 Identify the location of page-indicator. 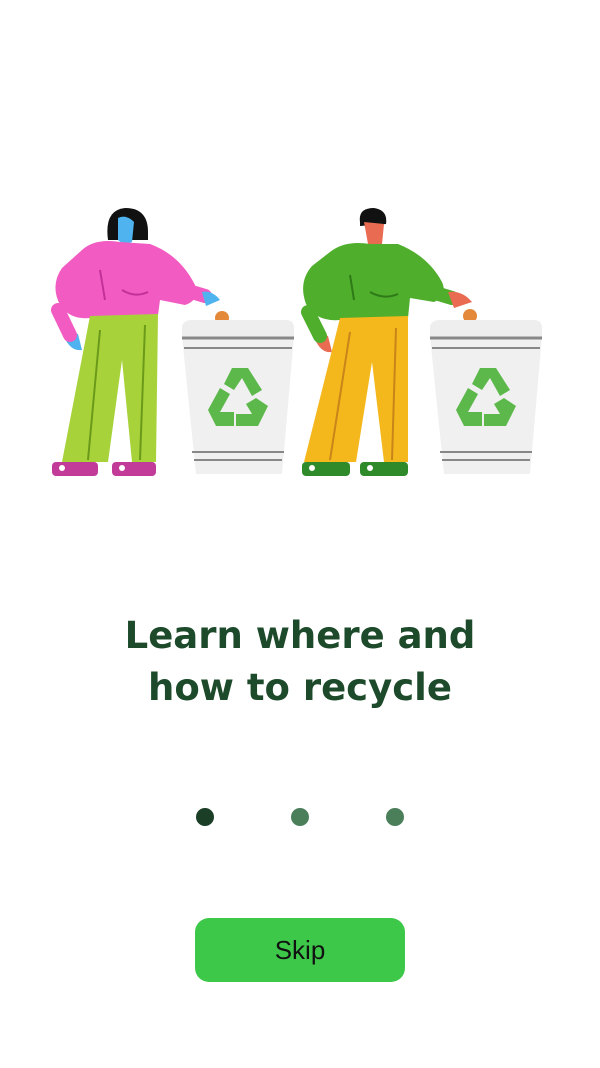
(300, 818).